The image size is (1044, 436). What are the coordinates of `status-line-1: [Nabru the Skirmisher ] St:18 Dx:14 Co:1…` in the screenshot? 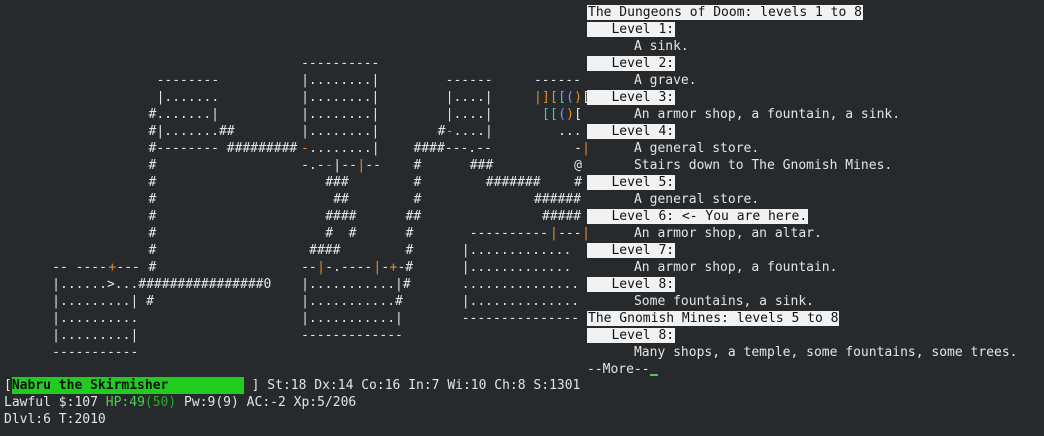 It's located at (292, 385).